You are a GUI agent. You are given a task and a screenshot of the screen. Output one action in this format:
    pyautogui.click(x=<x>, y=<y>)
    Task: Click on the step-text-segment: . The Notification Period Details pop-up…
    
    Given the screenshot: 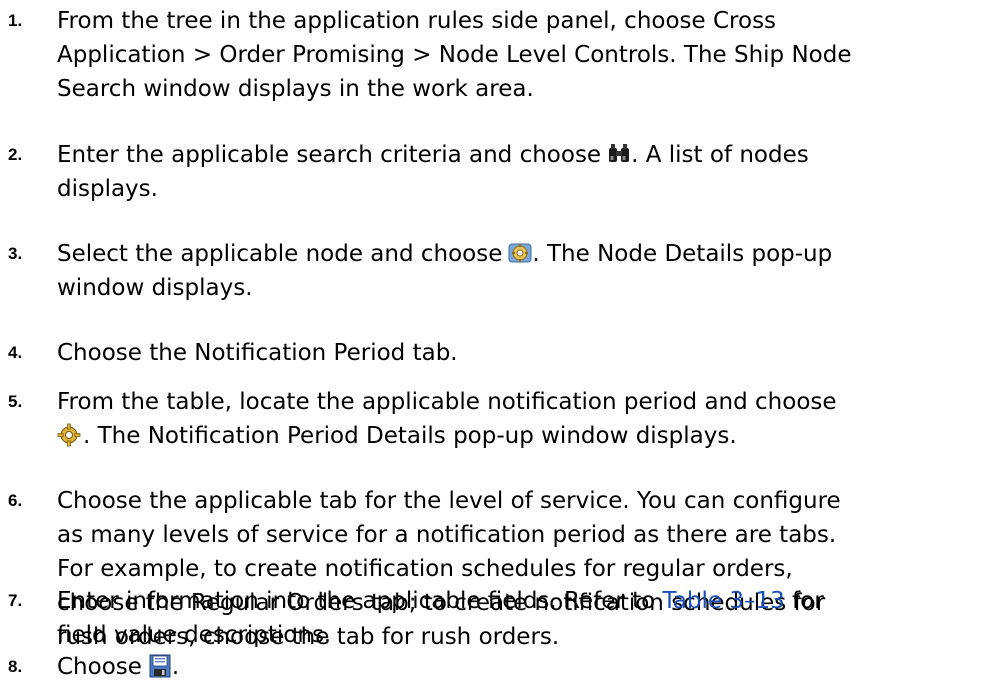 What is the action you would take?
    pyautogui.click(x=410, y=436)
    